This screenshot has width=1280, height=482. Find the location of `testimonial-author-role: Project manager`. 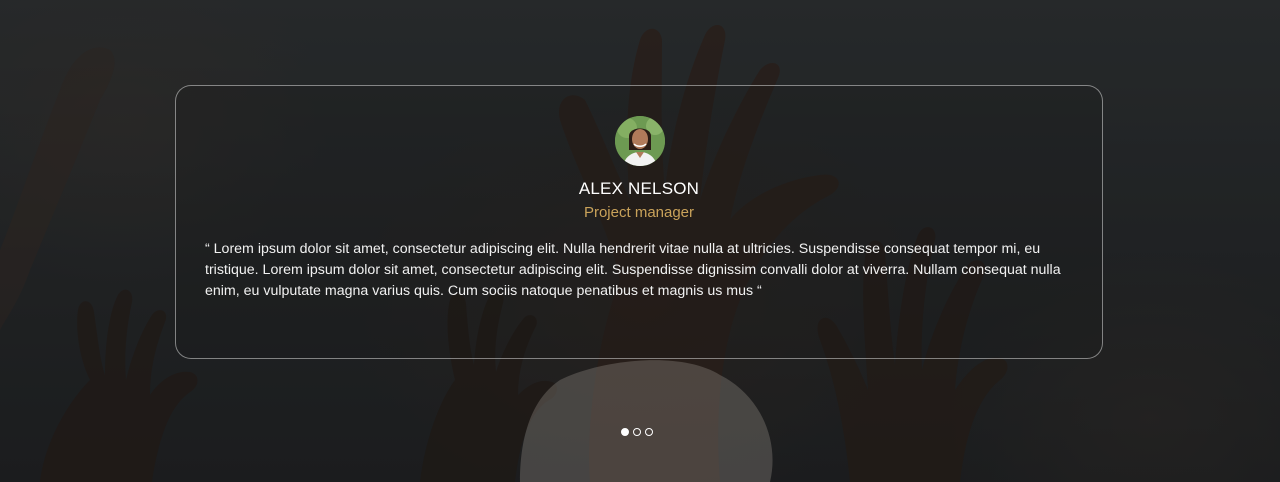

testimonial-author-role: Project manager is located at coordinates (639, 212).